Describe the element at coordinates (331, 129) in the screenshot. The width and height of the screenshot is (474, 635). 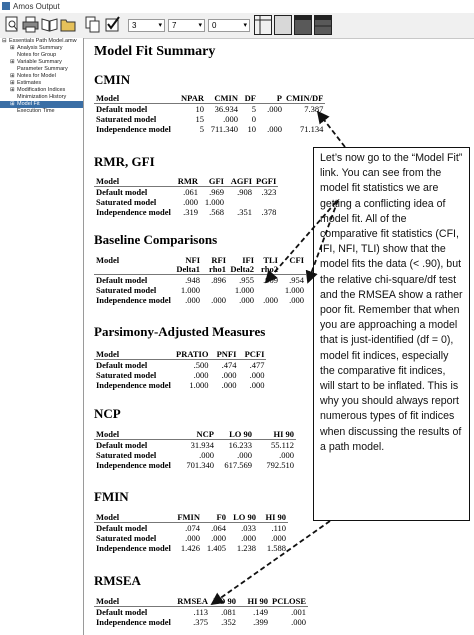
I see `arrow-to-cmin-df` at that location.